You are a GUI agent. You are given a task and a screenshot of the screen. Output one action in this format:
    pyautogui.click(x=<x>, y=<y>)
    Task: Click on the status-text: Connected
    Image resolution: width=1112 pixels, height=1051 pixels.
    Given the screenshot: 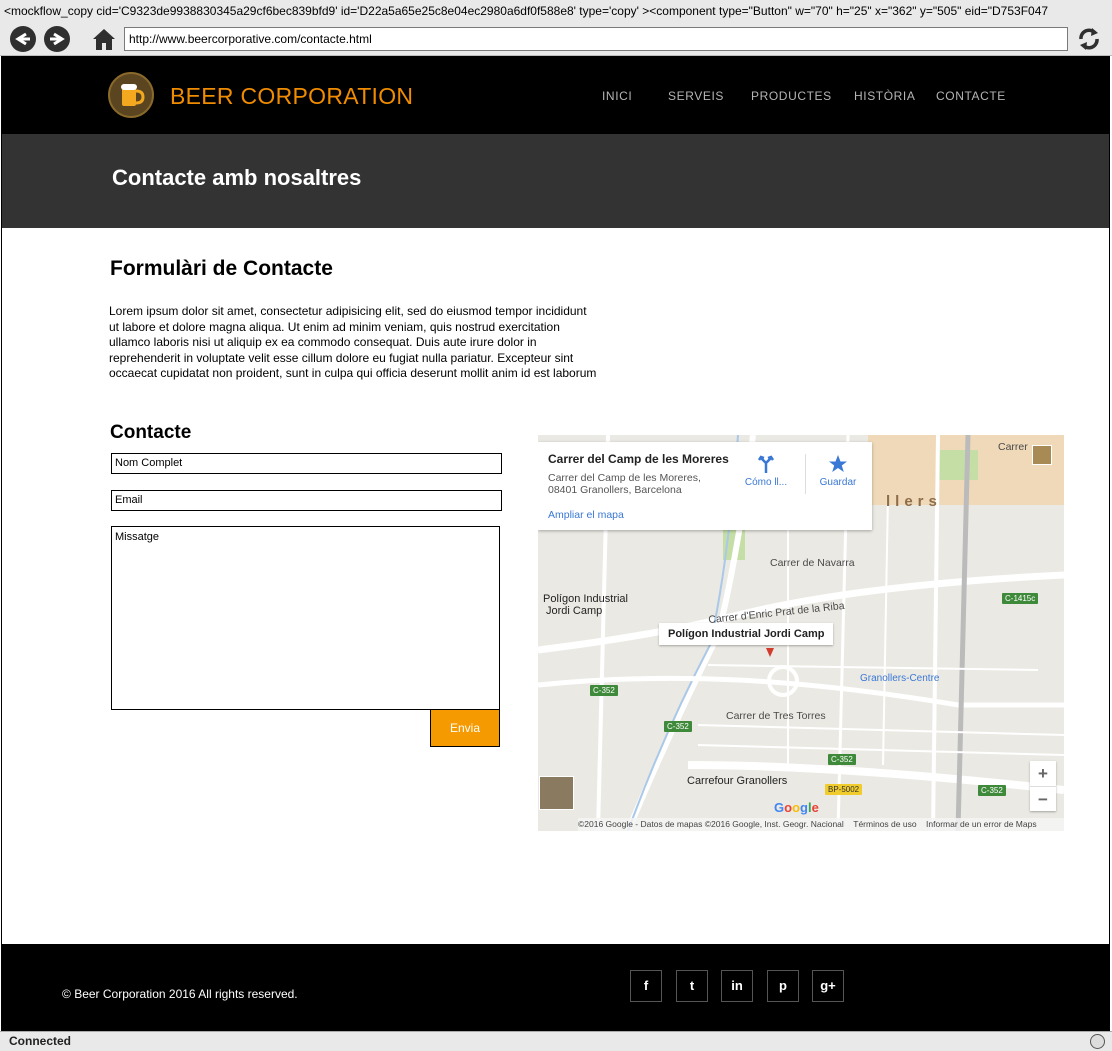 What is the action you would take?
    pyautogui.click(x=40, y=1041)
    